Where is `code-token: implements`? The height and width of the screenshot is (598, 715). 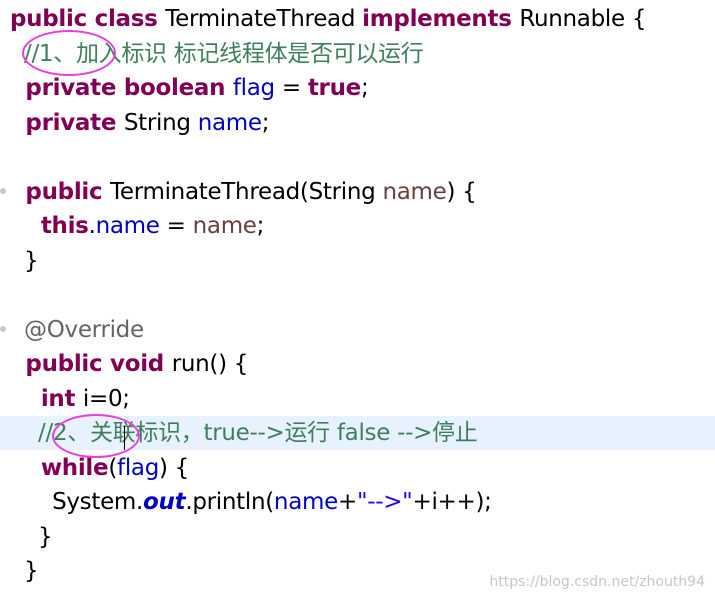
code-token: implements is located at coordinates (441, 19).